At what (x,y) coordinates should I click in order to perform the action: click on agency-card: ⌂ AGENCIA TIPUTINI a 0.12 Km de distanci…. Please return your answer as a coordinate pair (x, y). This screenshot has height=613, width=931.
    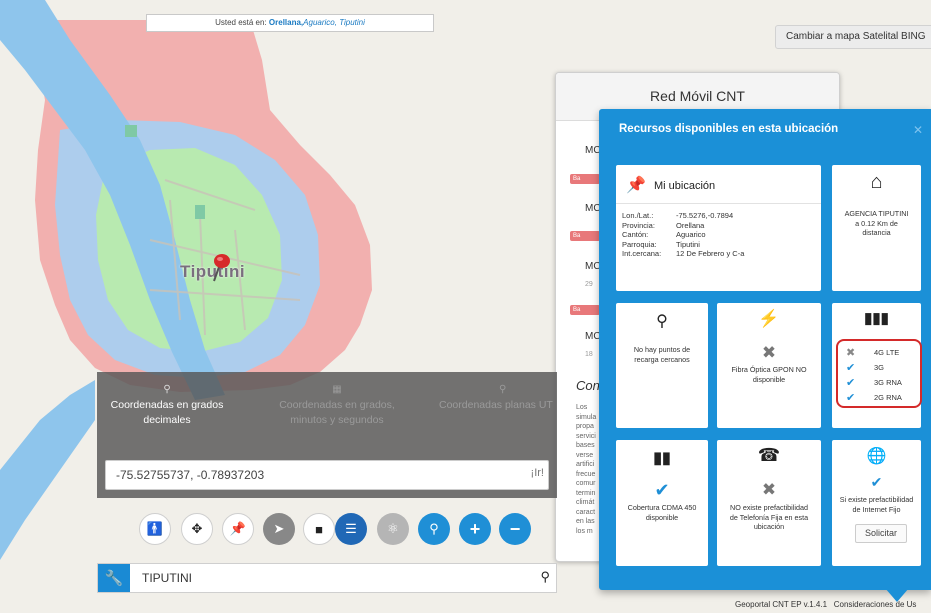
    Looking at the image, I should click on (876, 228).